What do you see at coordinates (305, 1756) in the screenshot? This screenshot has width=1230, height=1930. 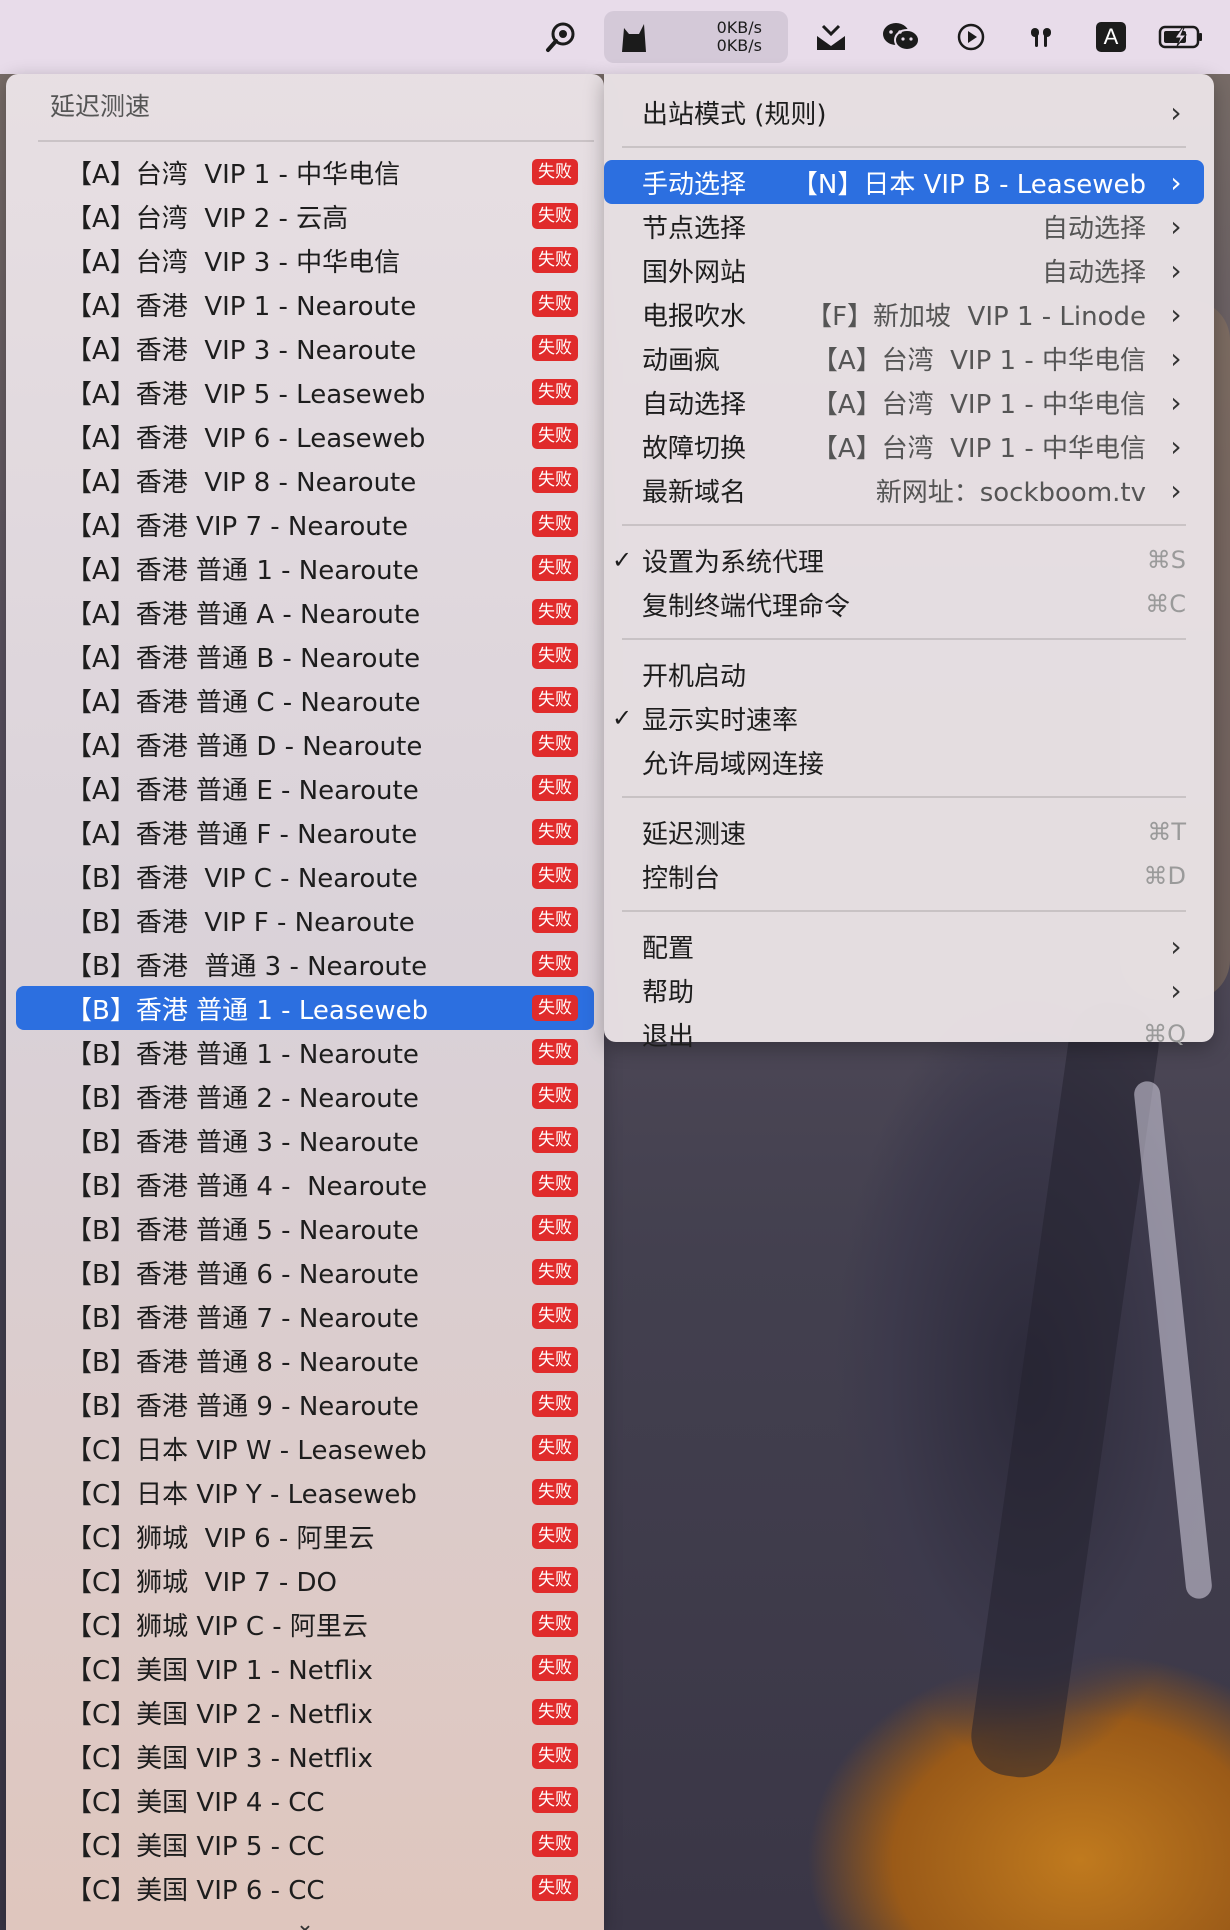 I see `proxy-item: 【C】美国 VIP 3 - Netflix 失败` at bounding box center [305, 1756].